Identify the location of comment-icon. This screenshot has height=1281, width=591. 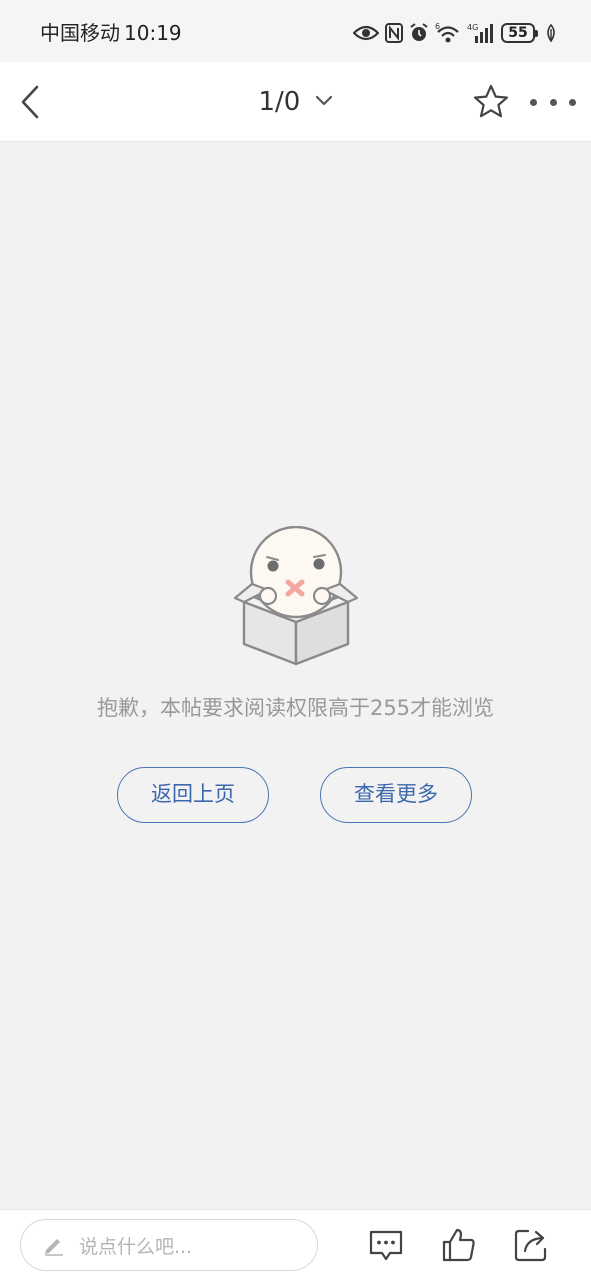
(386, 1245).